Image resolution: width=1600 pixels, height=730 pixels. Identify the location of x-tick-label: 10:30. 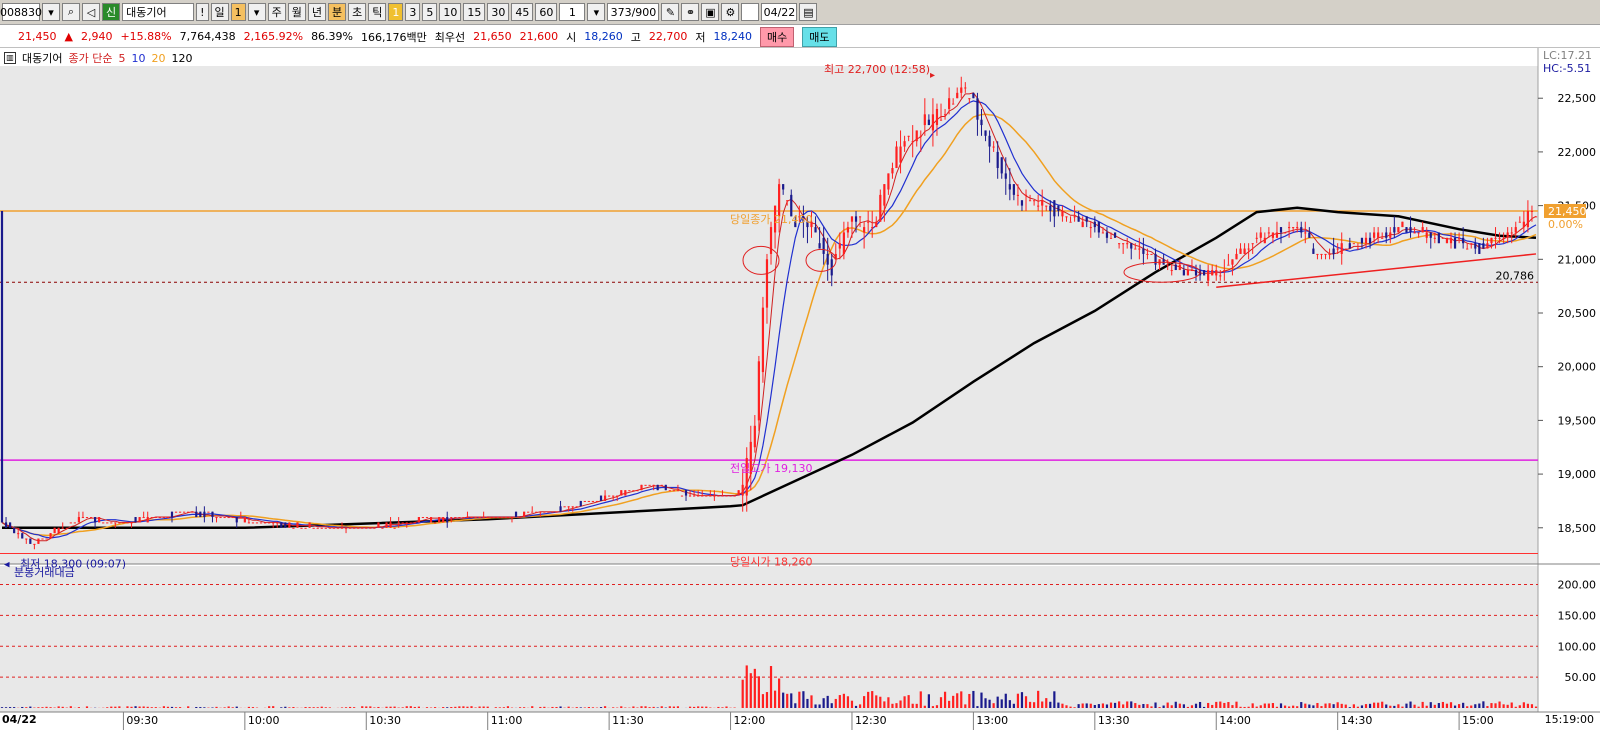
(385, 720).